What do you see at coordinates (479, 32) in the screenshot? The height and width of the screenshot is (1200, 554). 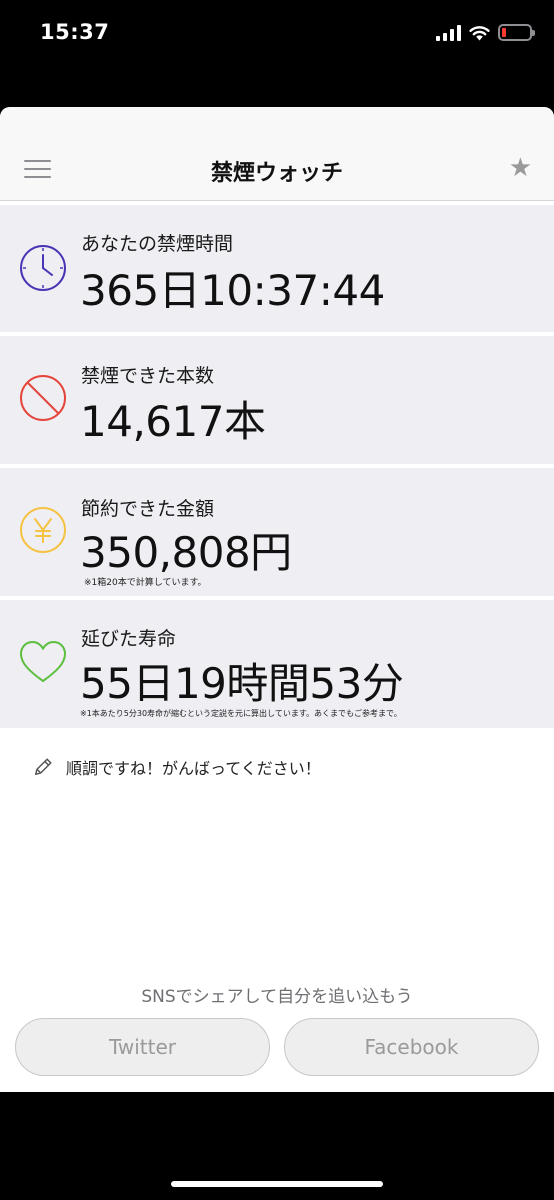 I see `wifi-icon` at bounding box center [479, 32].